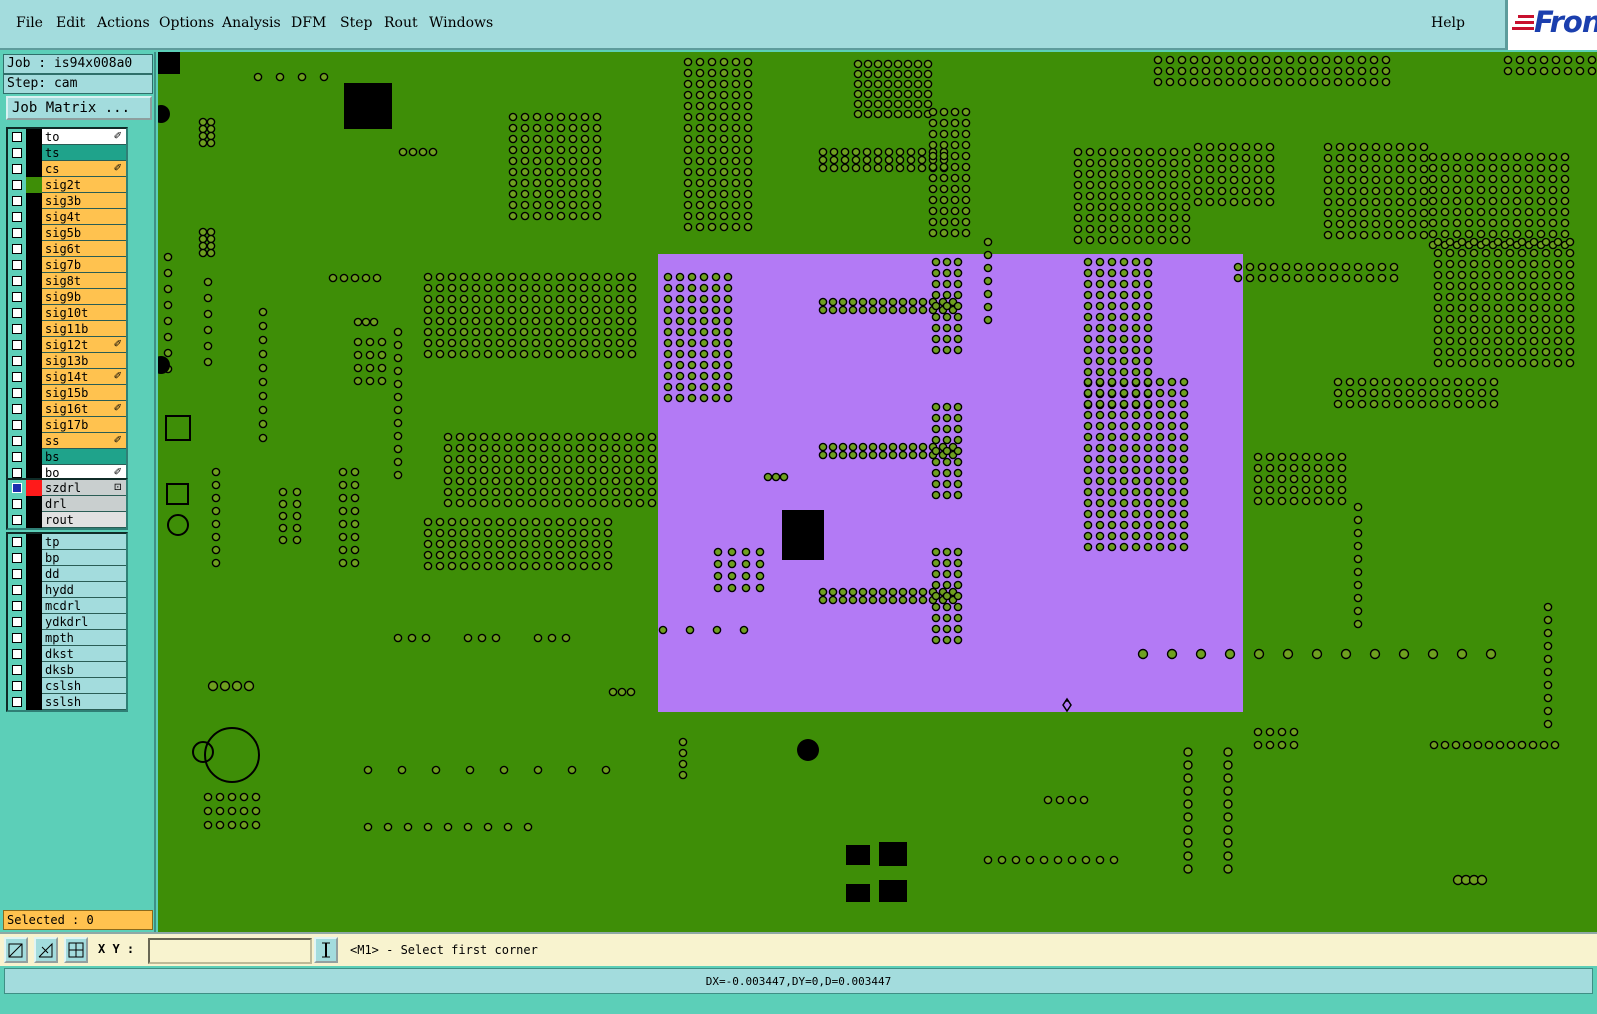 This screenshot has width=1597, height=1014. What do you see at coordinates (67, 169) in the screenshot?
I see `layer-row-cs: cs ✐` at bounding box center [67, 169].